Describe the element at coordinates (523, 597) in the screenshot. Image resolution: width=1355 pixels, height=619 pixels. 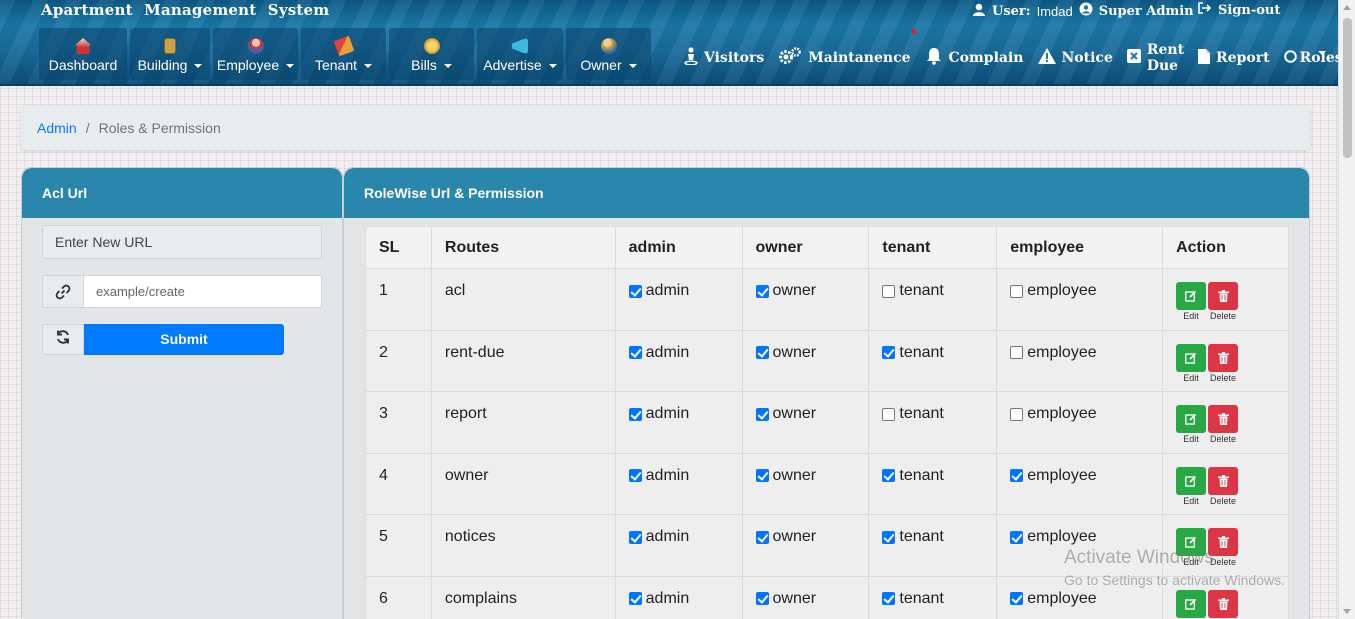
I see `cell-route: complains` at that location.